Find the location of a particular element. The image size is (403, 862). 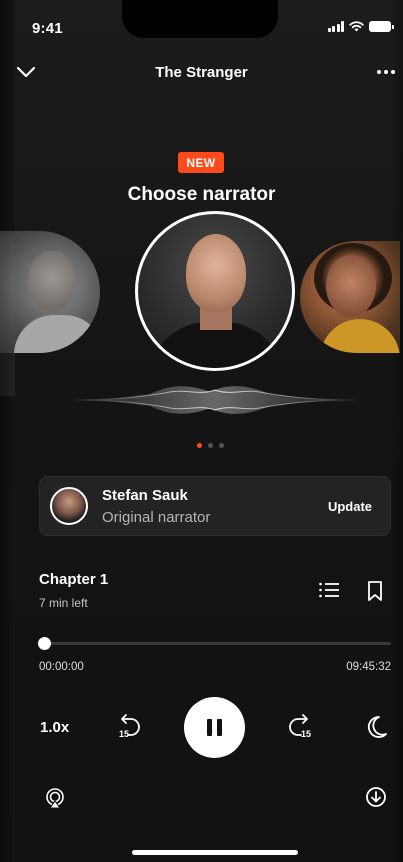

current-narrator-card: Stefan Sauk Original narrator Update is located at coordinates (215, 506).